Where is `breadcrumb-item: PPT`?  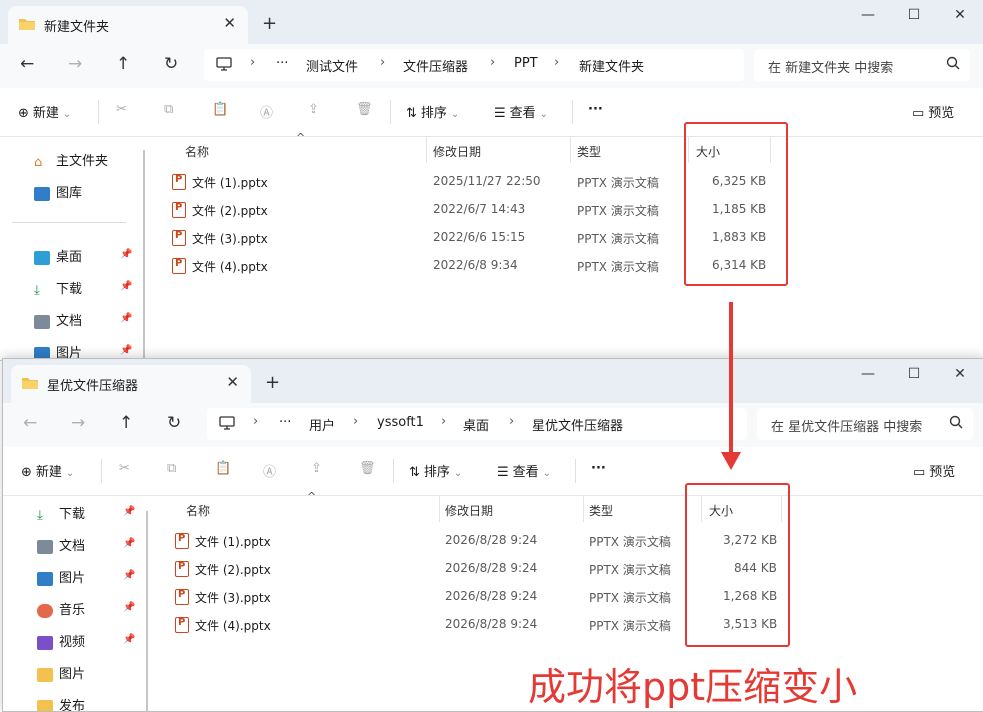
breadcrumb-item: PPT is located at coordinates (526, 63).